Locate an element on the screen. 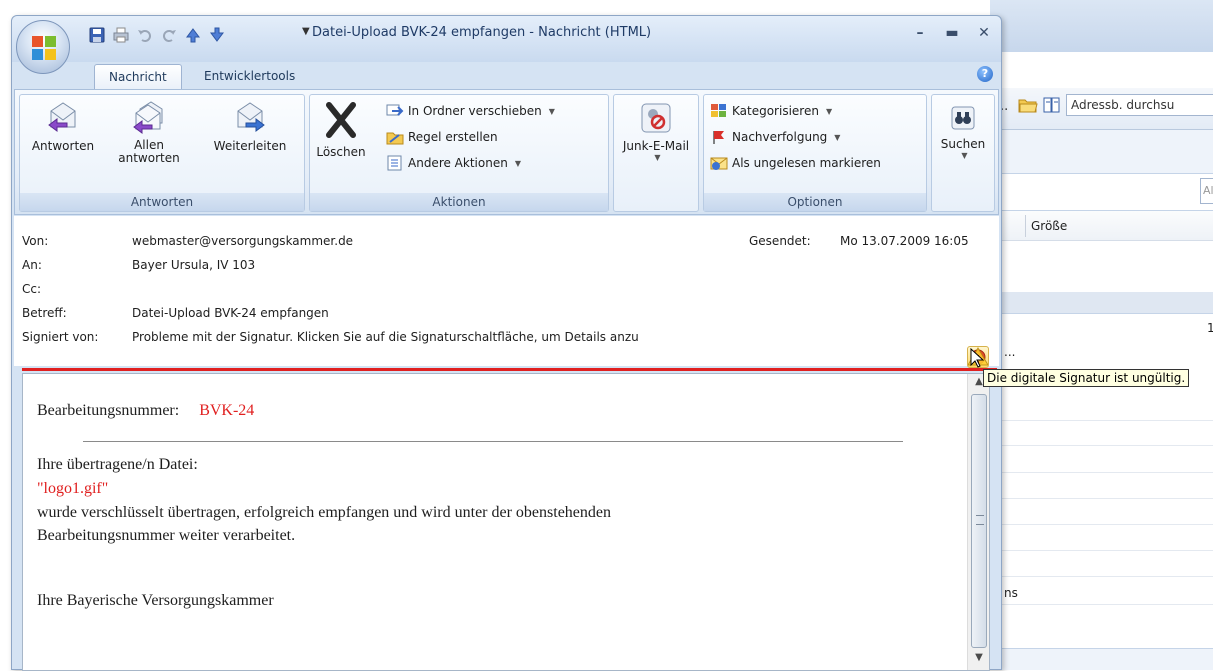 The image size is (1213, 671). close-button: ✕ is located at coordinates (984, 33).